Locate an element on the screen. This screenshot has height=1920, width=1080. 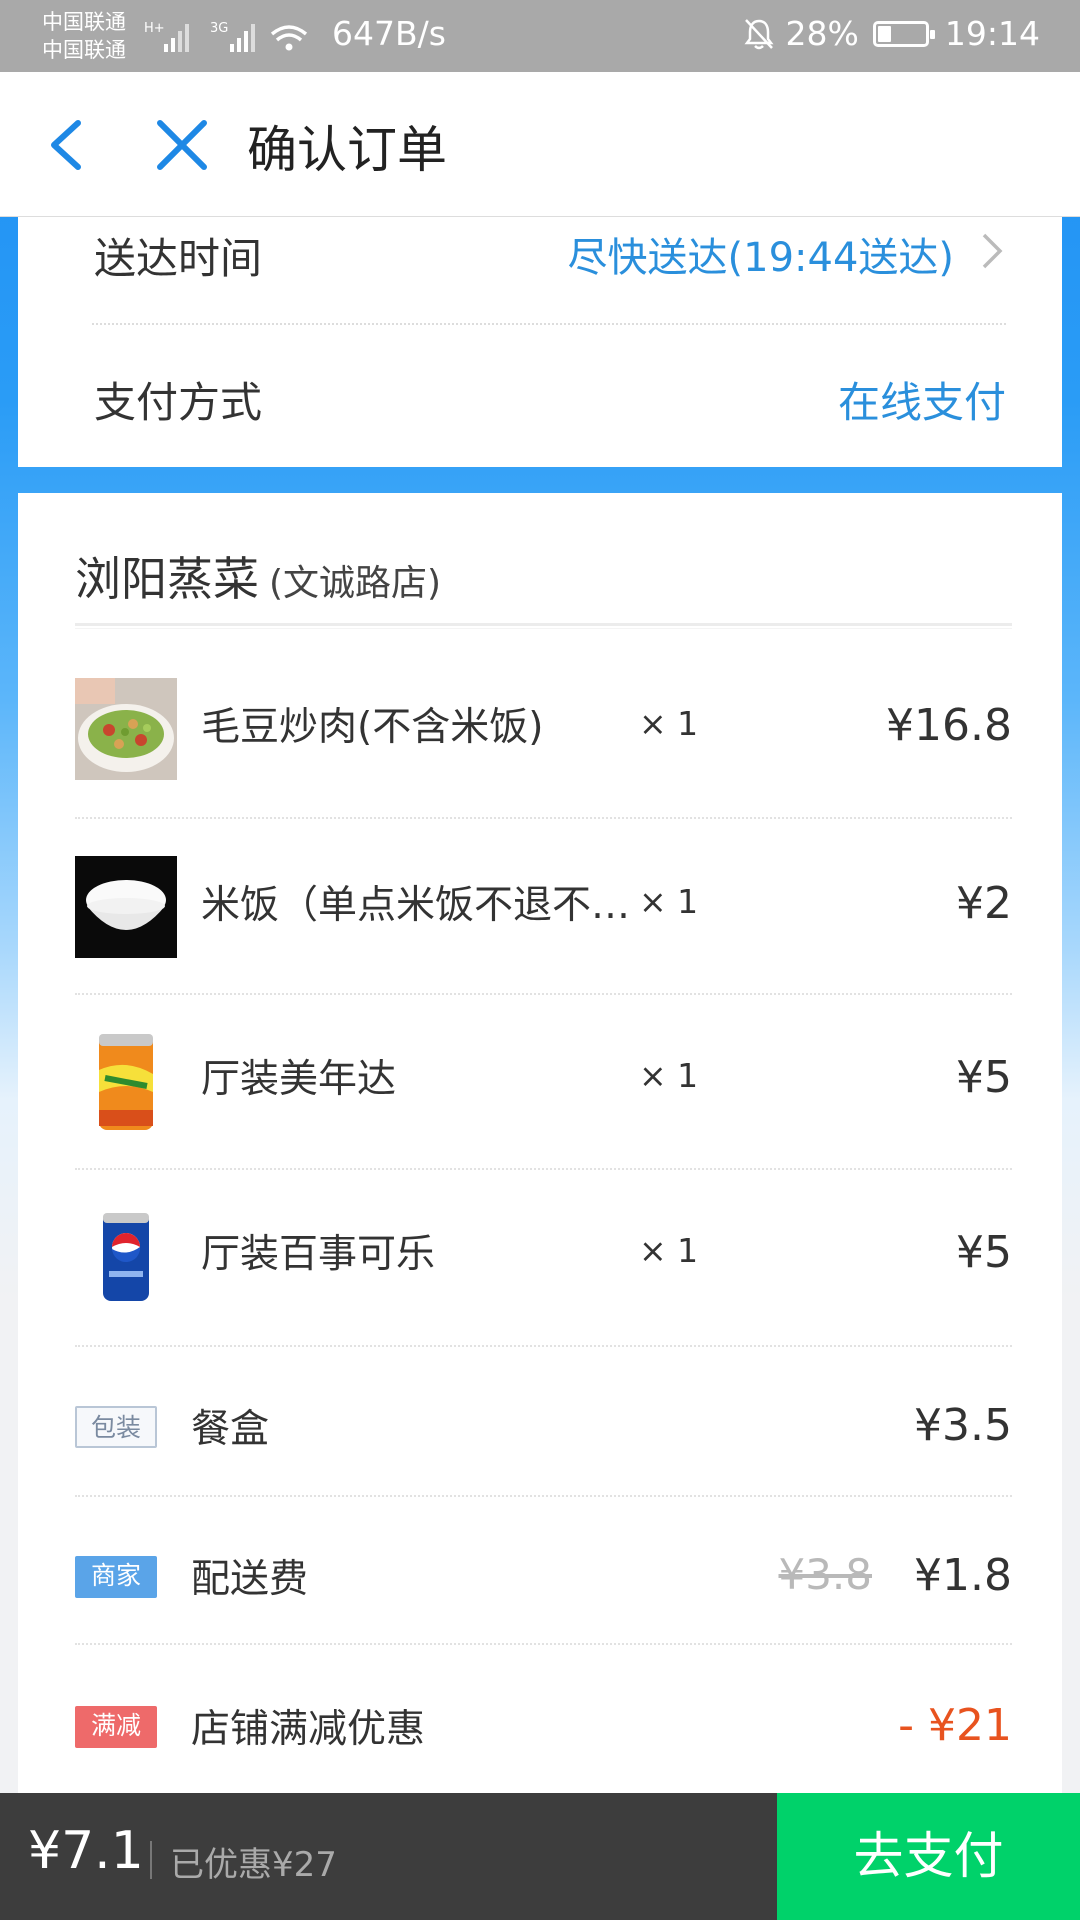
carrier-labels: 中国联通 中国联通 is located at coordinates (84, 36).